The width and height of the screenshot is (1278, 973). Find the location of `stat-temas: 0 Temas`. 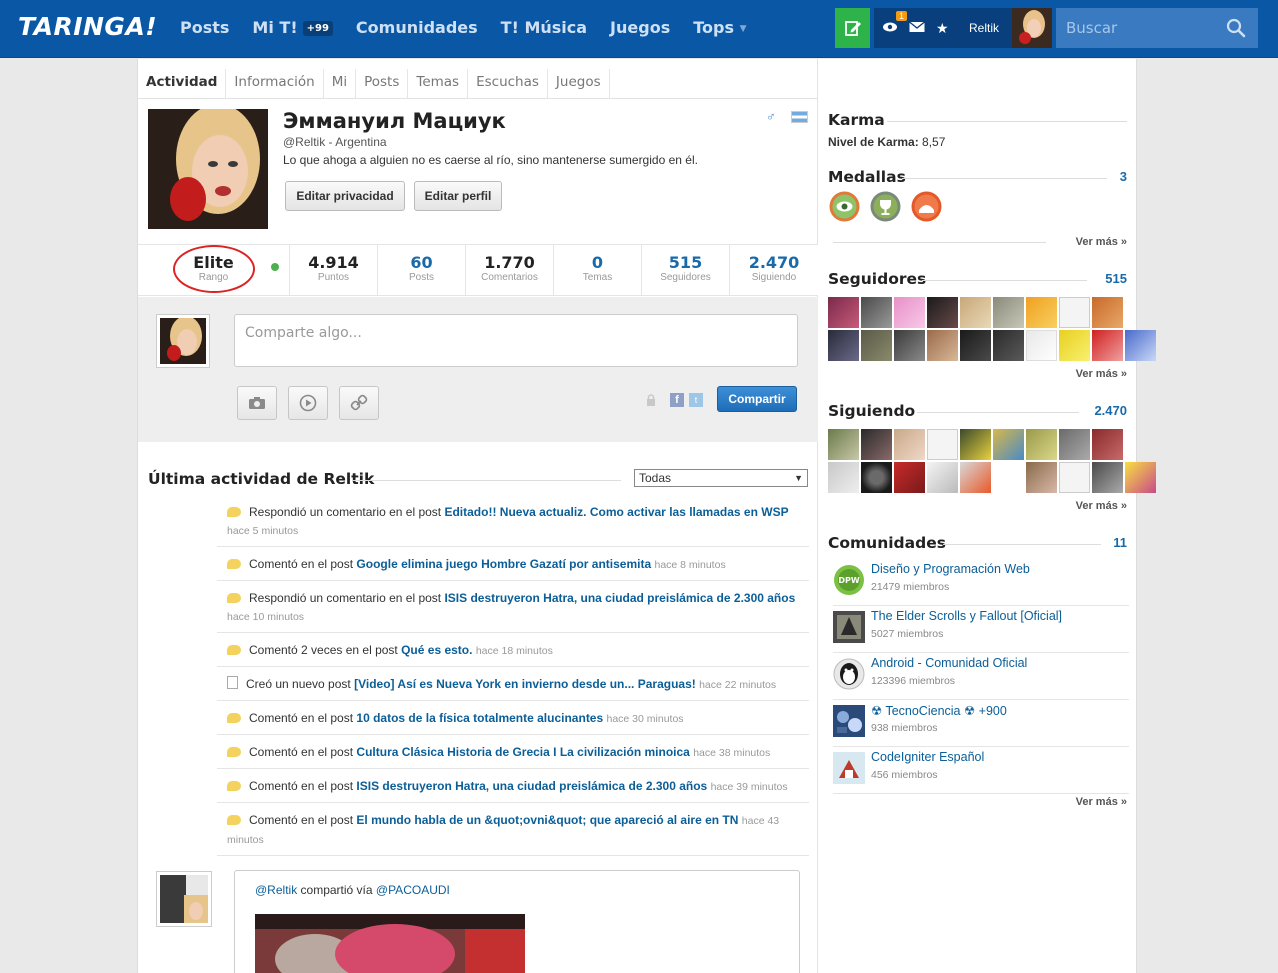

stat-temas: 0 Temas is located at coordinates (598, 270).